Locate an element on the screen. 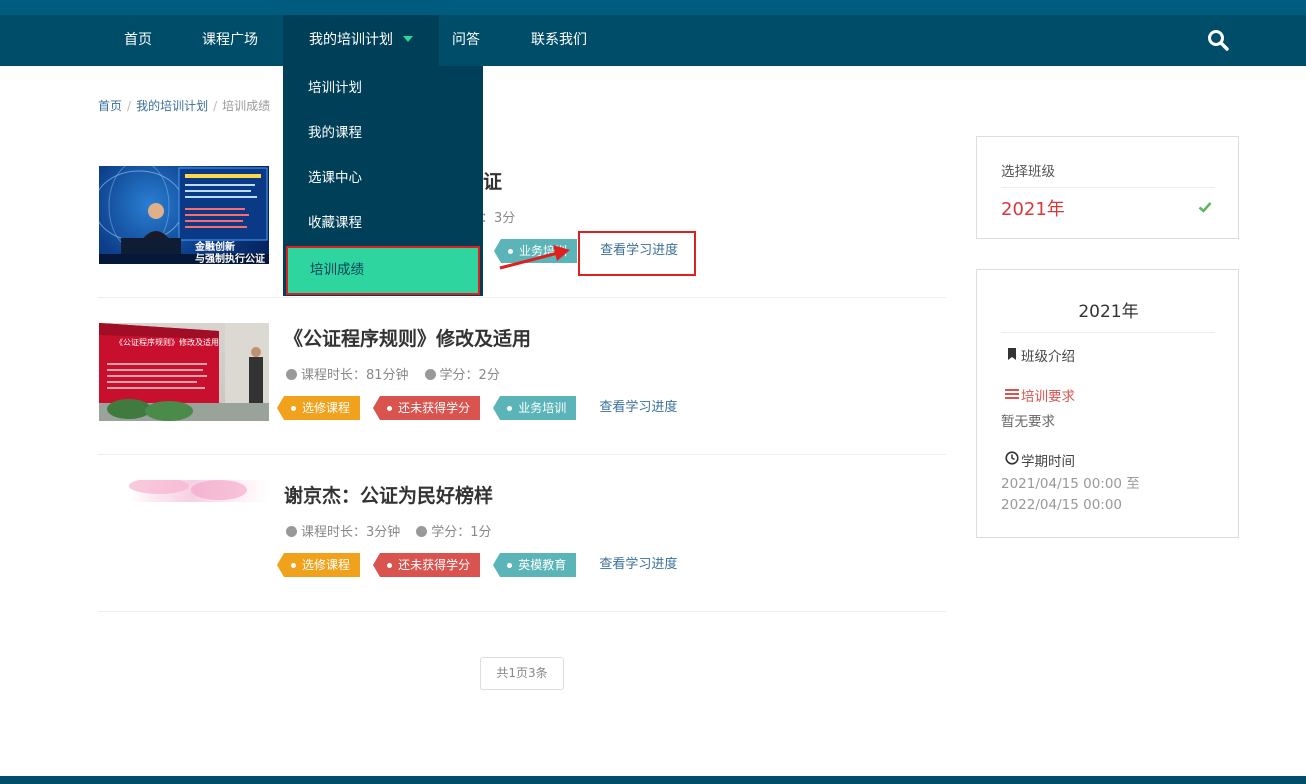 This screenshot has height=784, width=1306. course-title-2: 《公证程序规则》修改及适用 is located at coordinates (407, 337).